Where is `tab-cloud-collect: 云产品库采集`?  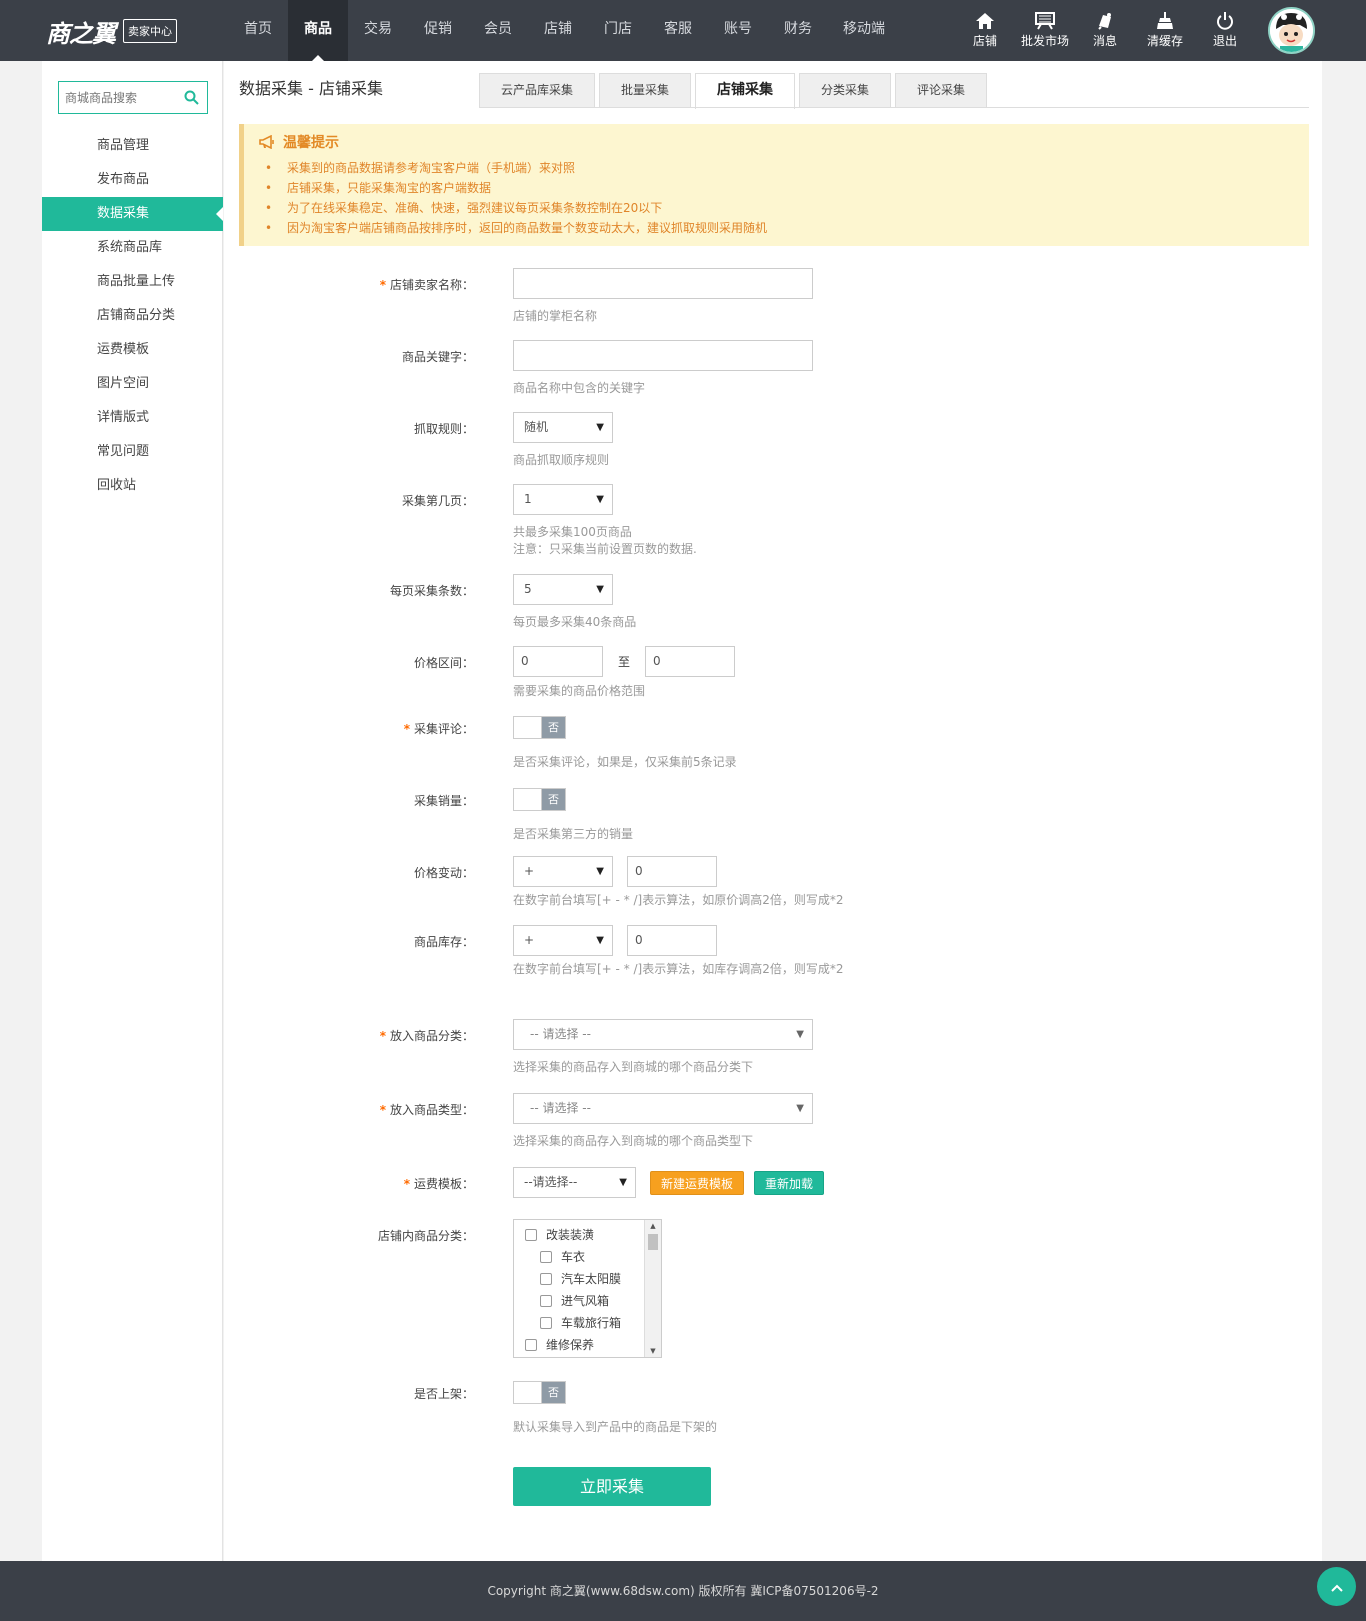
tab-cloud-collect: 云产品库采集 is located at coordinates (537, 90).